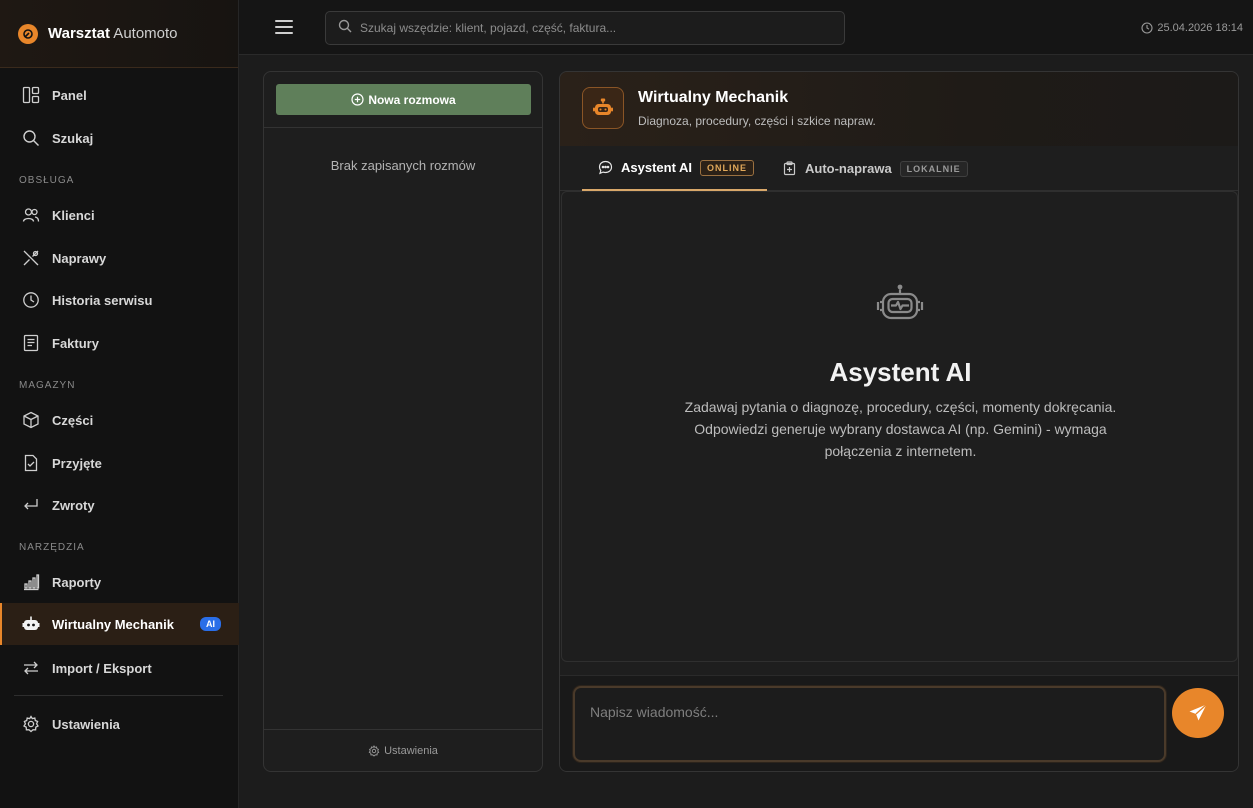 The width and height of the screenshot is (1253, 808). I want to click on sidebar-item-import-export: Import / Eksport, so click(119, 668).